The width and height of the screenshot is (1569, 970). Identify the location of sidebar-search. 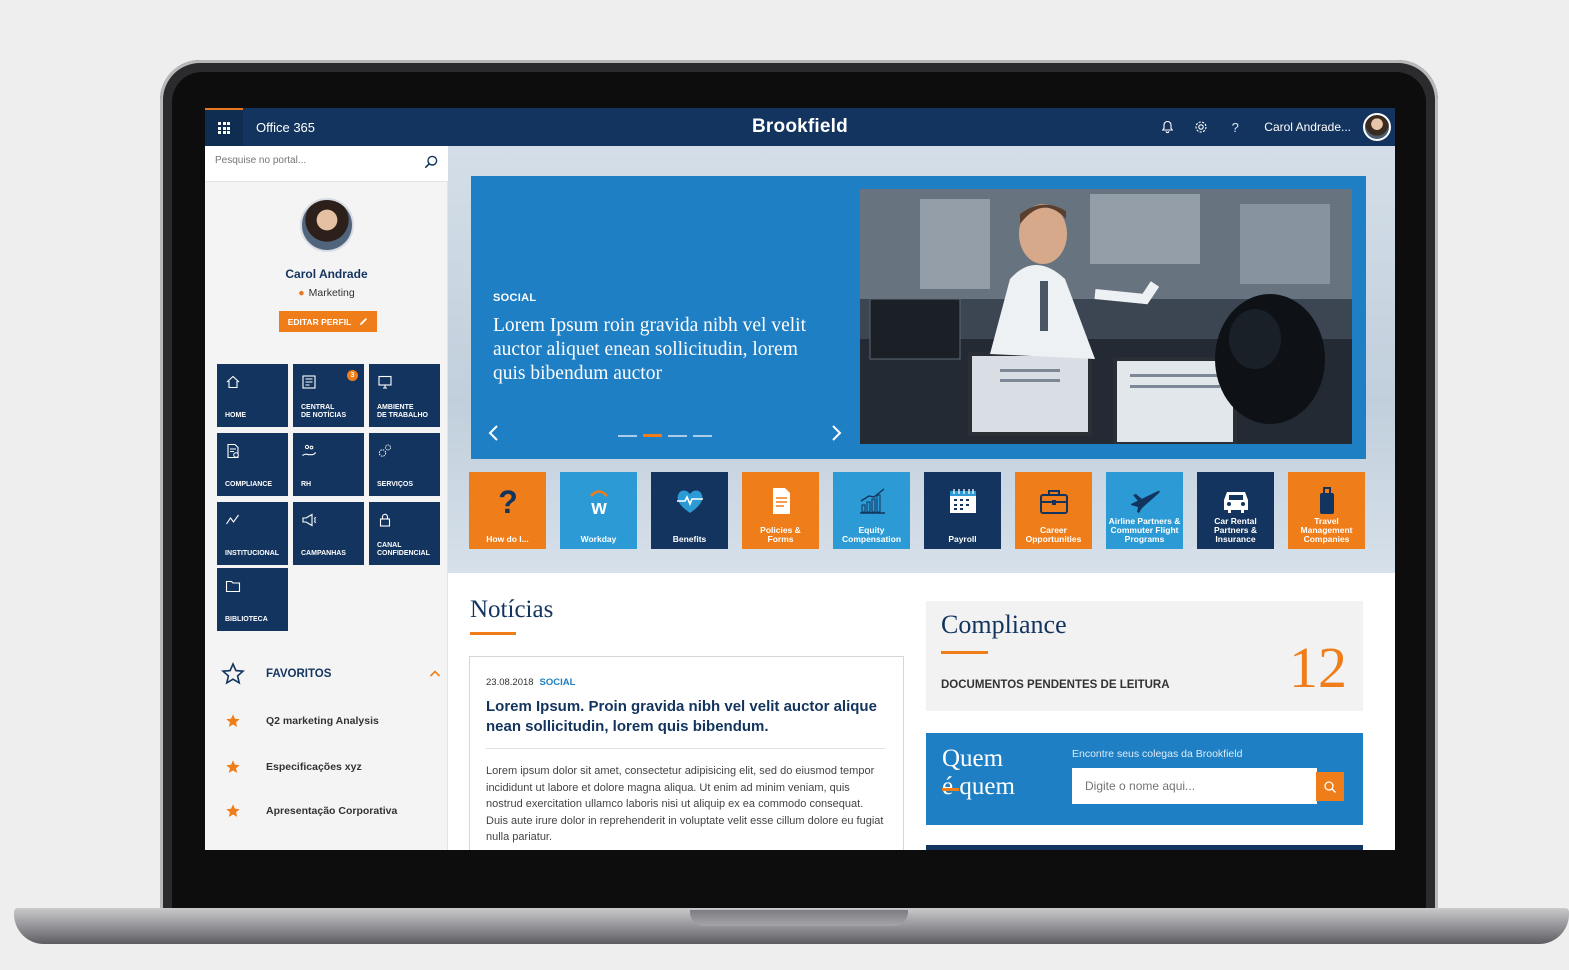
(326, 164).